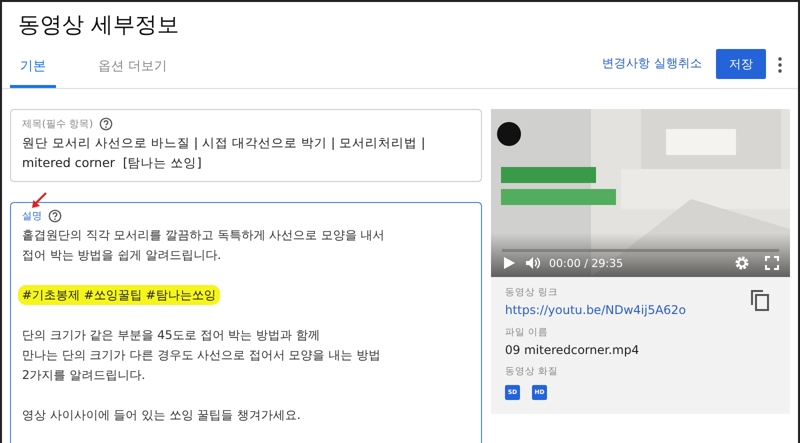  I want to click on description-line: 2가지를 알려드립니다., so click(84, 375).